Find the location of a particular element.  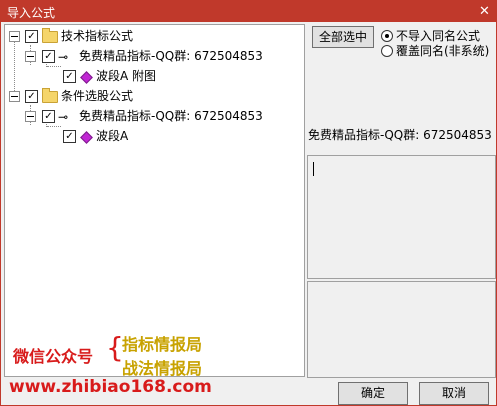

tree-node-label: 技术指标公式 is located at coordinates (97, 36).